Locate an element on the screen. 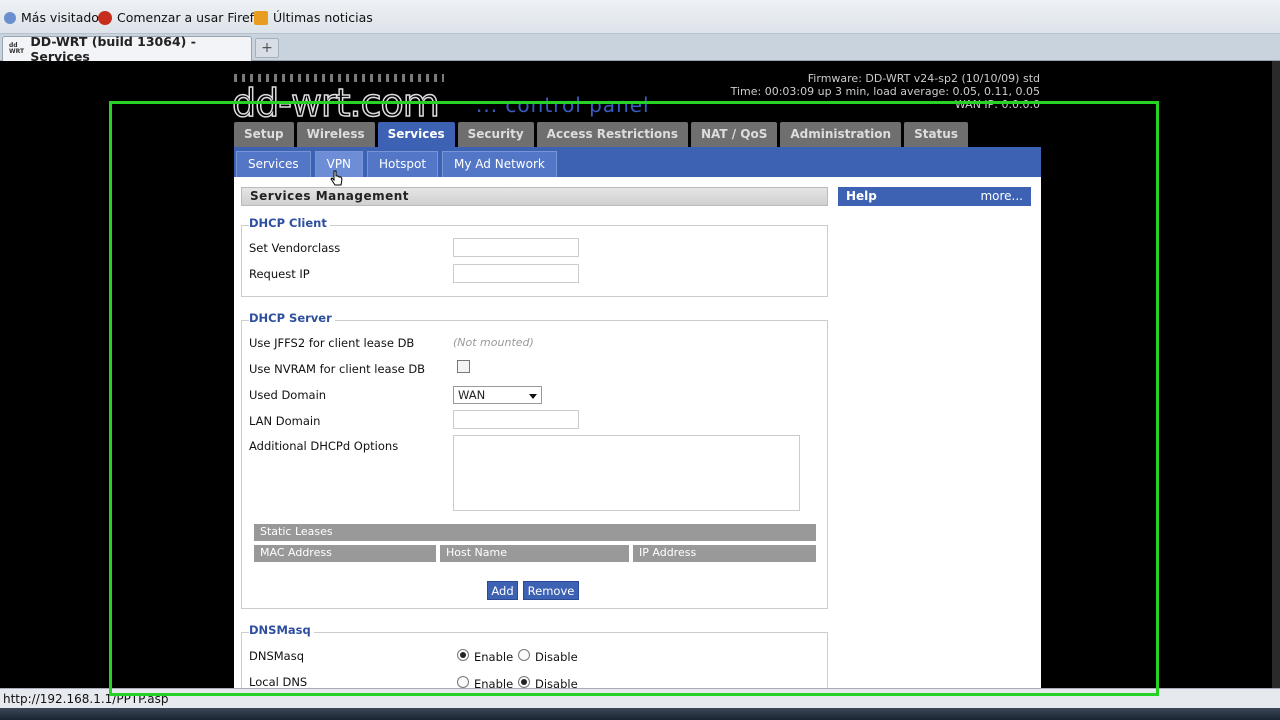 This screenshot has width=1280, height=720. column-mac-address: MAC Address is located at coordinates (345, 553).